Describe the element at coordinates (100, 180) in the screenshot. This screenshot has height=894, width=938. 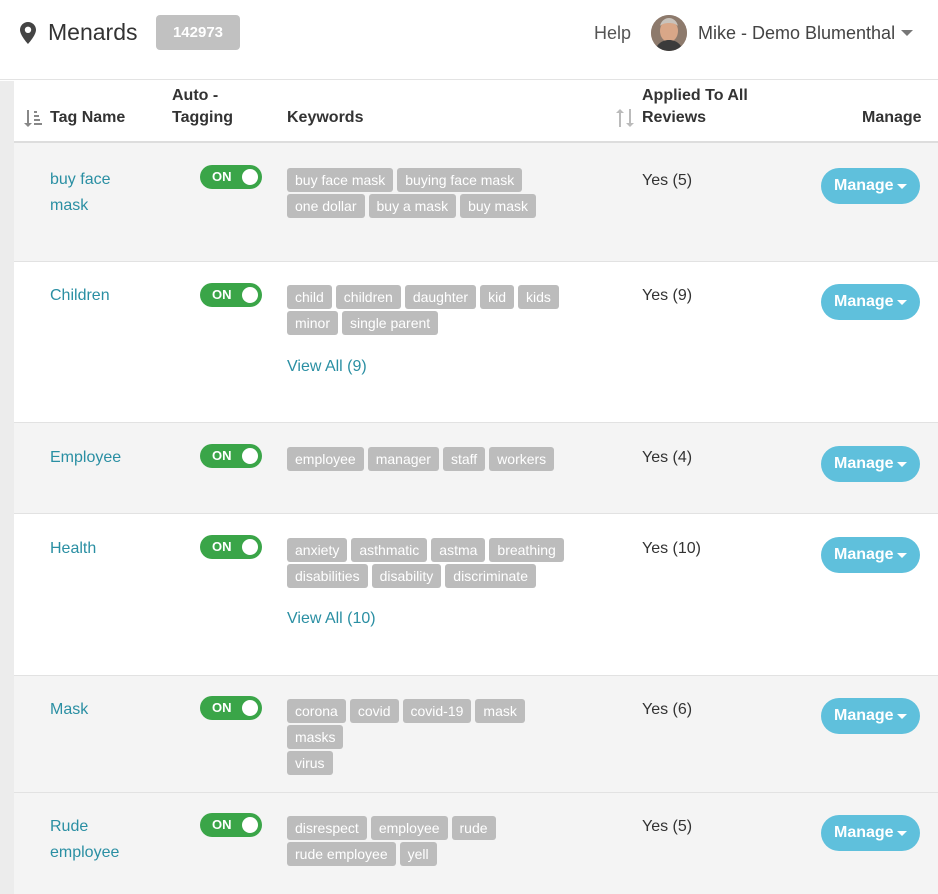
I see `tag-name-line1: buy face` at that location.